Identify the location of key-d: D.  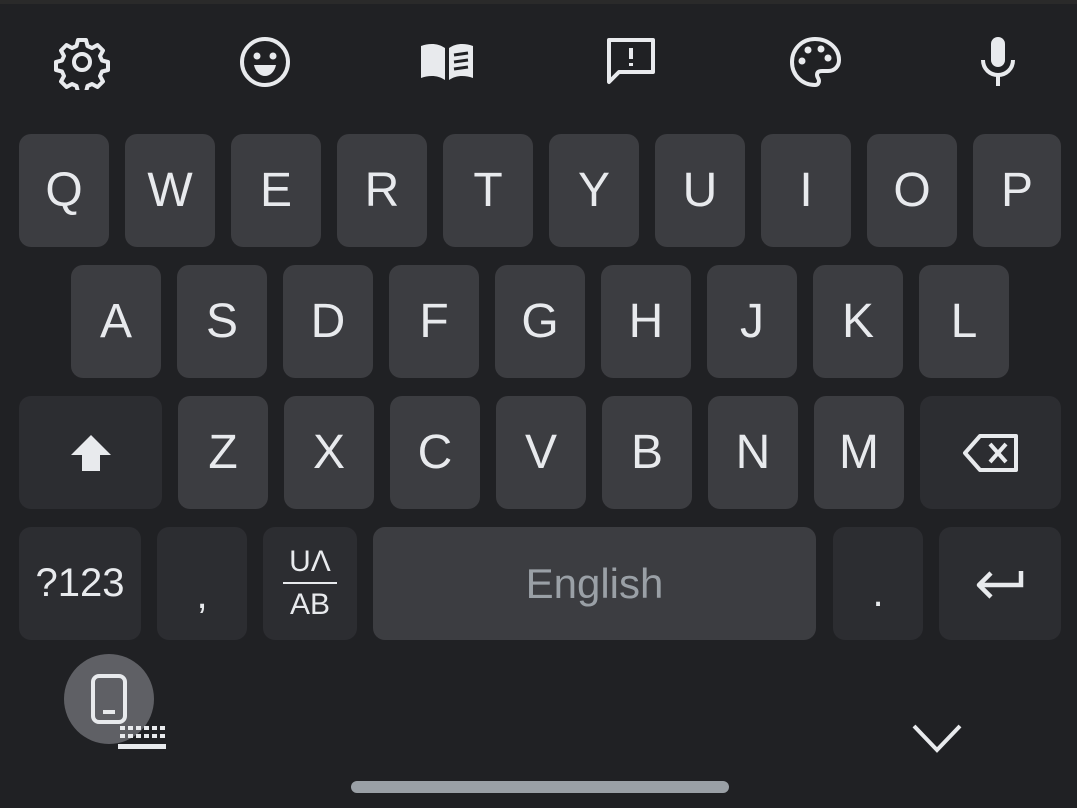
(328, 321).